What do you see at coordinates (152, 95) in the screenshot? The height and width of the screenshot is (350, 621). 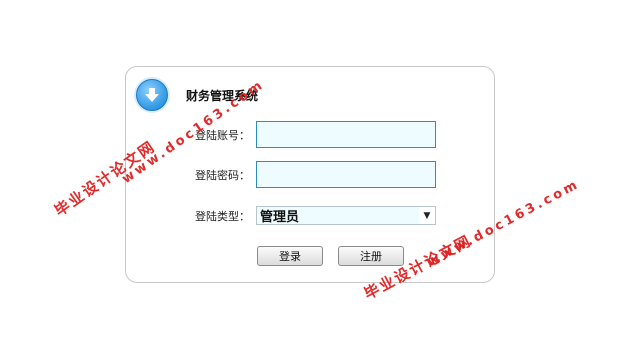 I see `download-arrow-icon` at bounding box center [152, 95].